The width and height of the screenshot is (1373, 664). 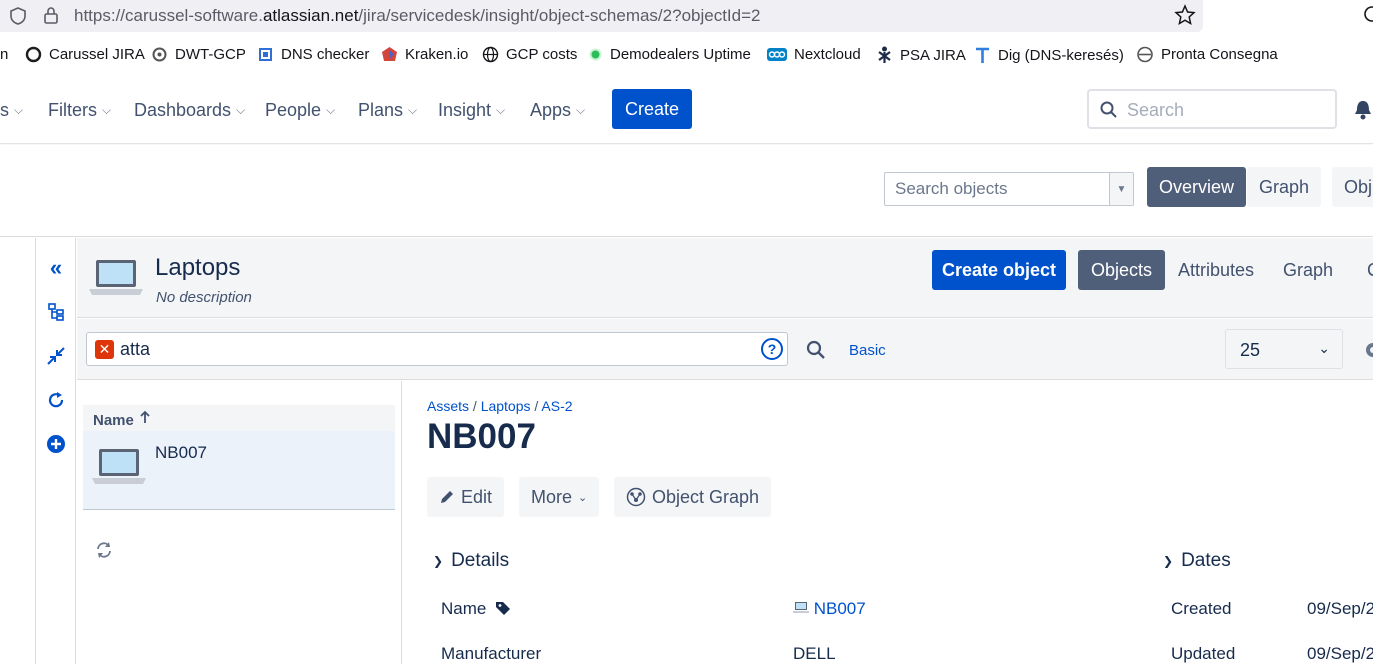 I want to click on tree-hierarchy-icon, so click(x=56, y=312).